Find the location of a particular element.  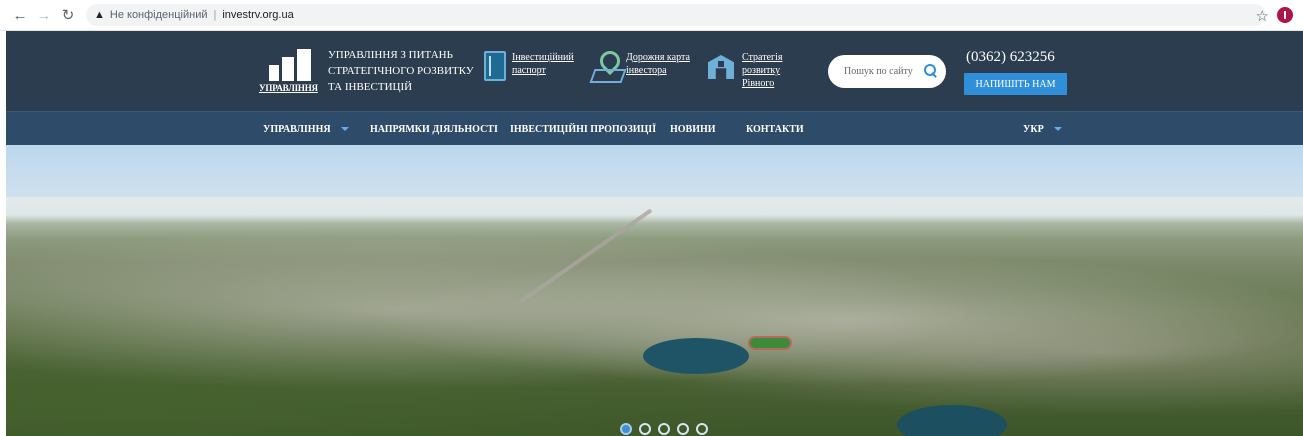

quick-link-label: Дорожня карта інвестора is located at coordinates (664, 66).